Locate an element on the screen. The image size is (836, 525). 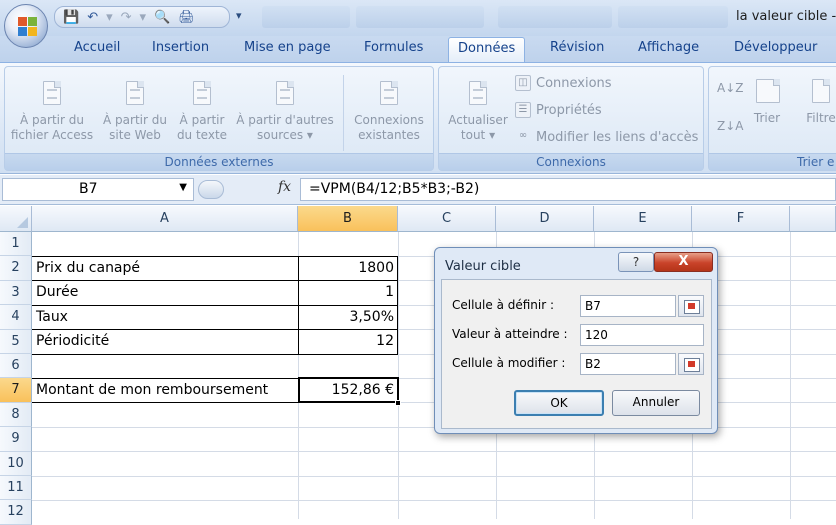
sort-az-icon: A↓Z is located at coordinates (730, 88).